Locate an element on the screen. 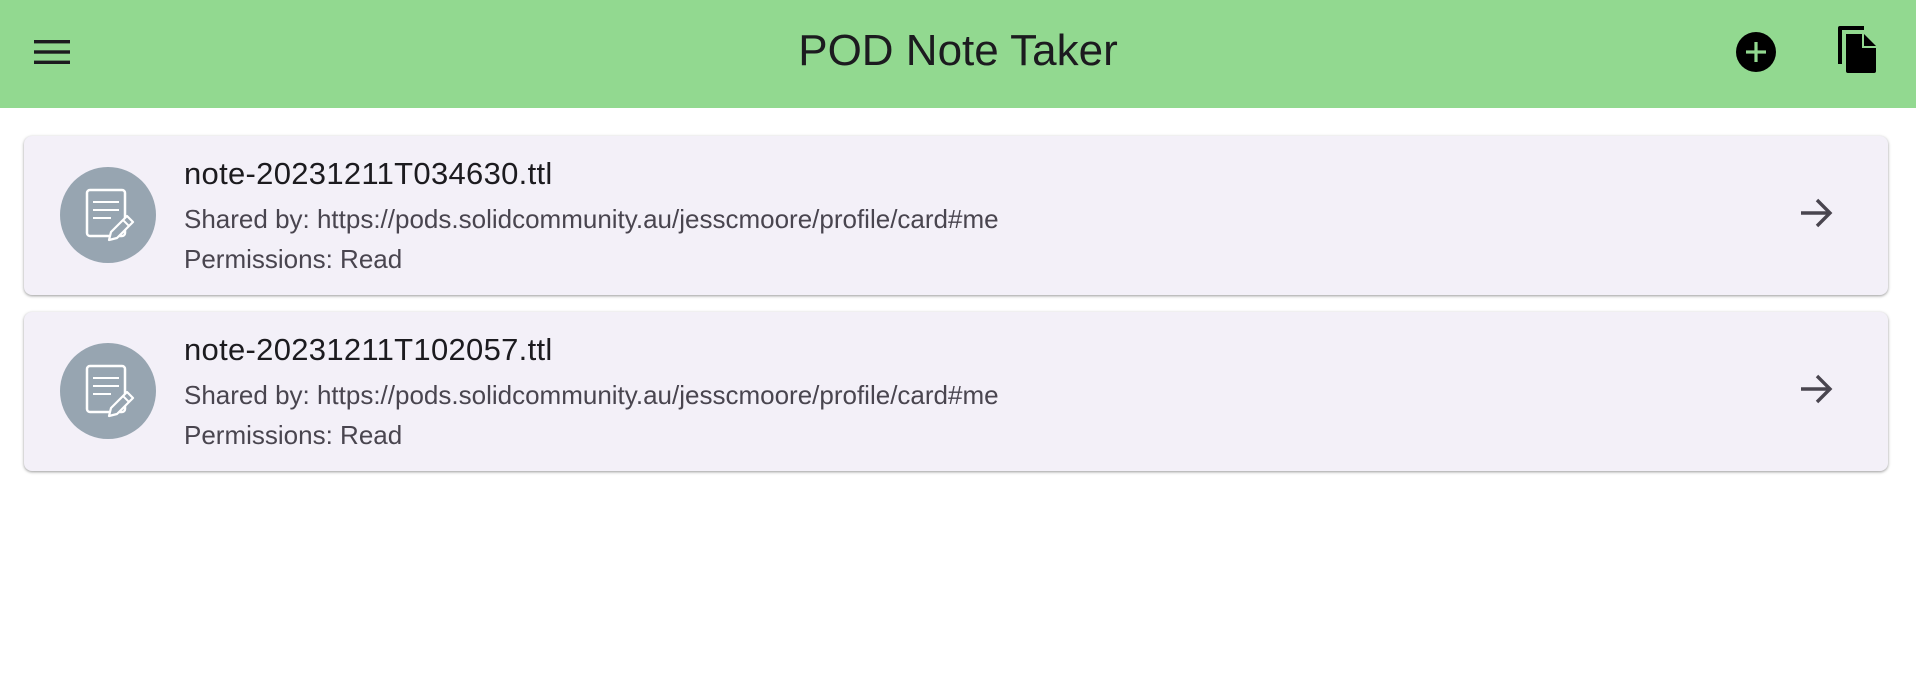  shared-files-button is located at coordinates (1856, 52).